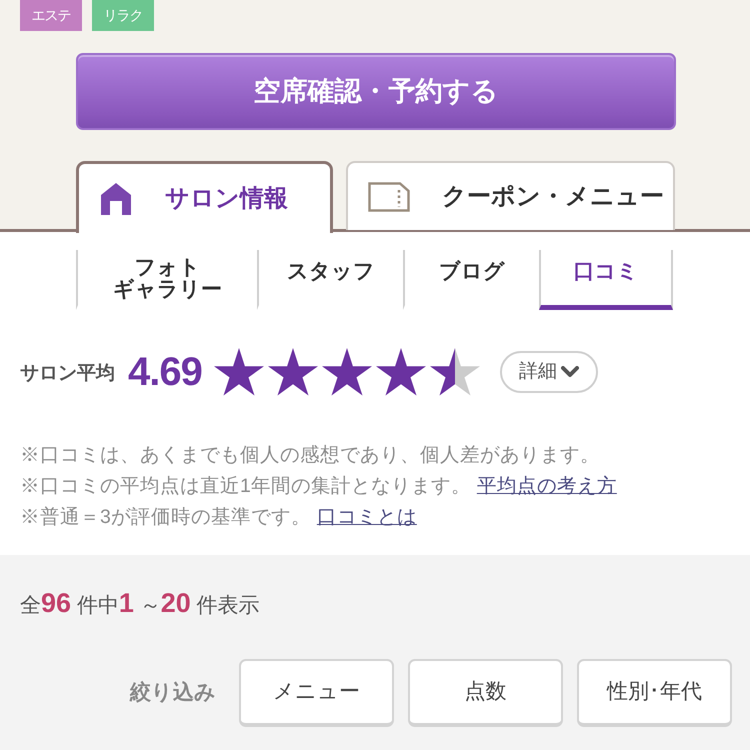 The height and width of the screenshot is (750, 750). I want to click on result-count-text: 全96 件中1 ～20 件表示, so click(140, 603).